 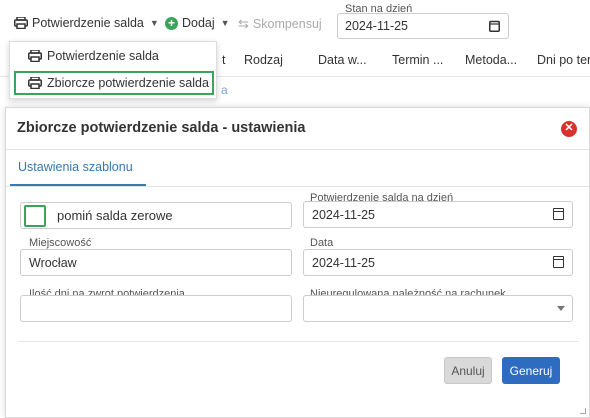 I want to click on resize-handle, so click(x=583, y=411).